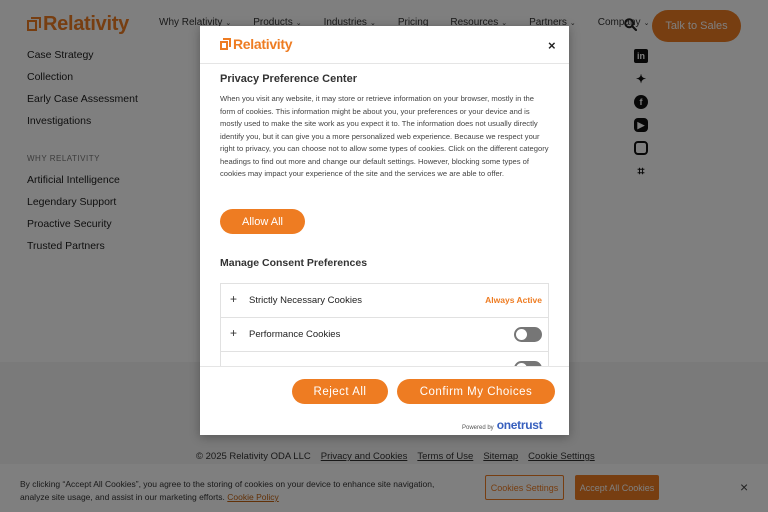 Image resolution: width=768 pixels, height=512 pixels. I want to click on category-performance: + Performance Cookies, so click(384, 335).